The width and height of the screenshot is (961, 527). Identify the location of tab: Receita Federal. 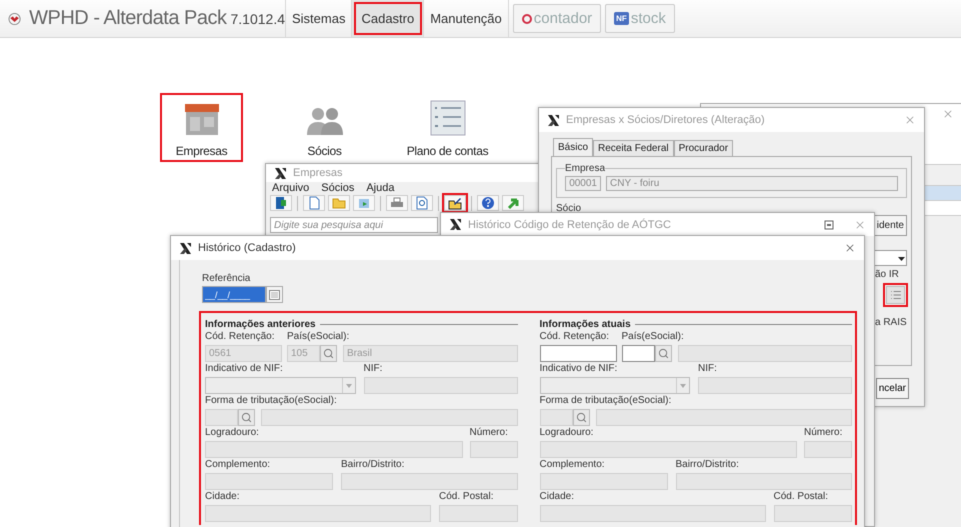
(633, 148).